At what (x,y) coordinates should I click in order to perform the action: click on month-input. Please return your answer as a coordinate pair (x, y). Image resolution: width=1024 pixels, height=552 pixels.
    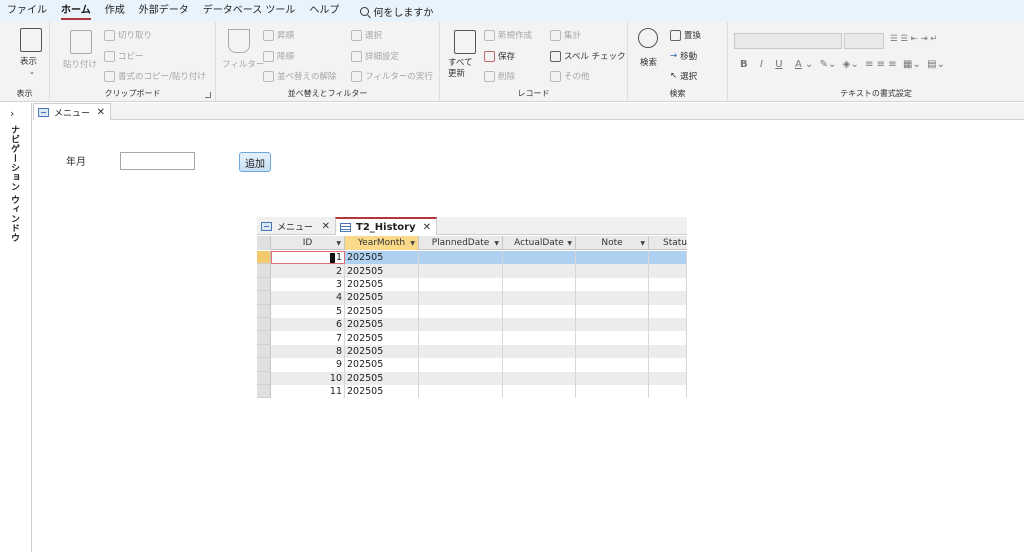
    Looking at the image, I should click on (157, 161).